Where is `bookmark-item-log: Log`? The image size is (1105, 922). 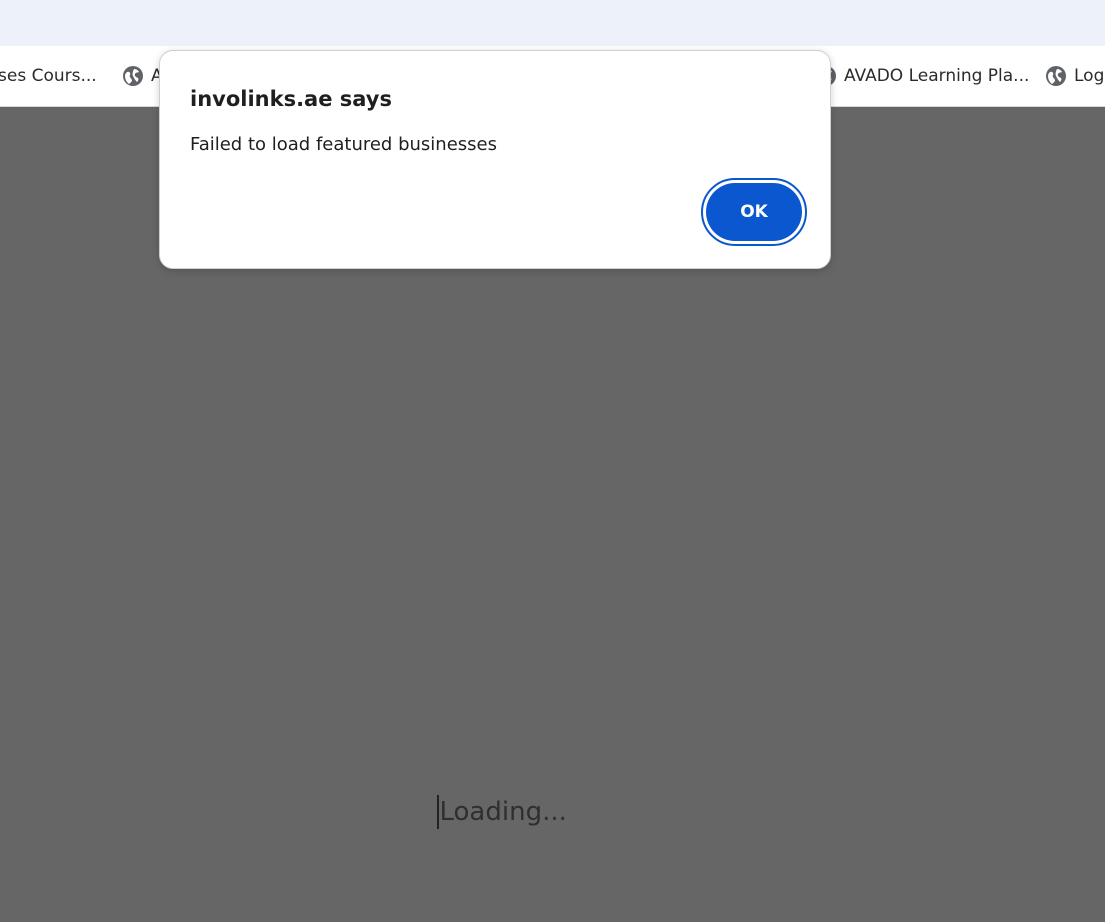 bookmark-item-log: Log is located at coordinates (1075, 76).